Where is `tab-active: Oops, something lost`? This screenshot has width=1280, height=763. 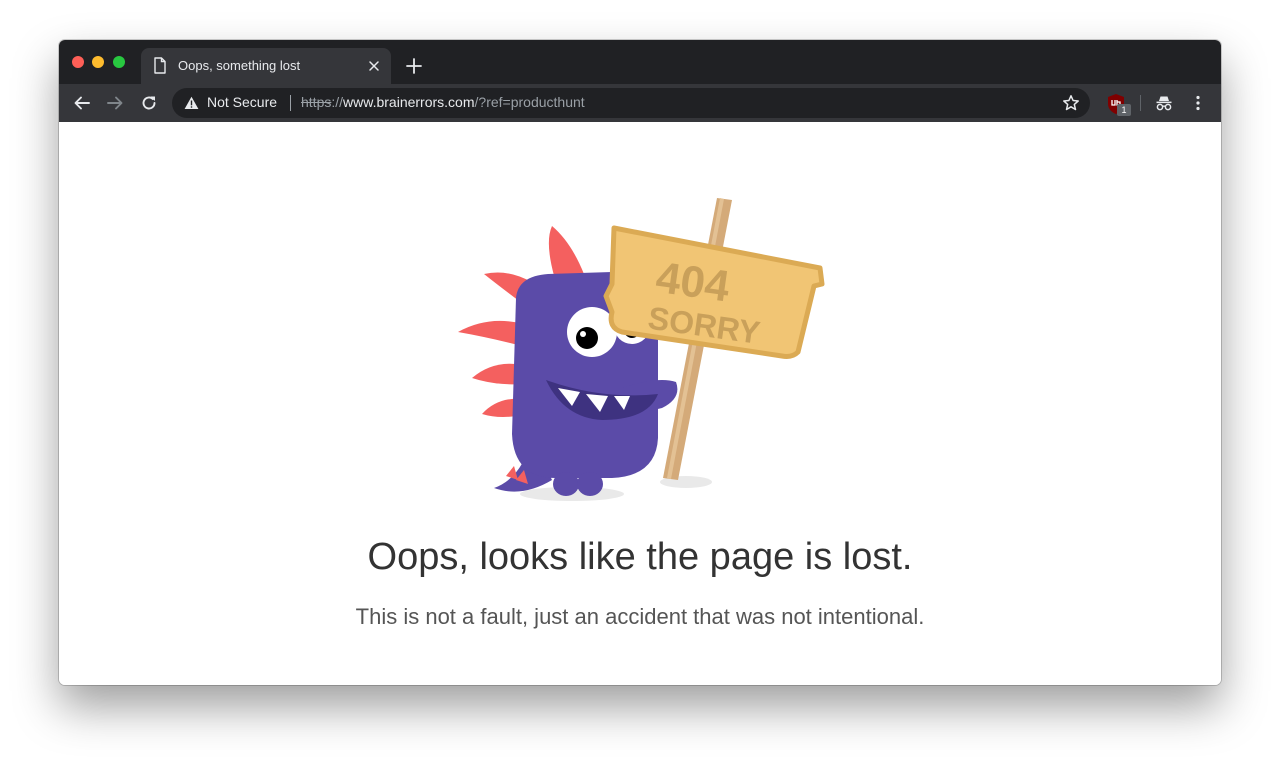 tab-active: Oops, something lost is located at coordinates (266, 66).